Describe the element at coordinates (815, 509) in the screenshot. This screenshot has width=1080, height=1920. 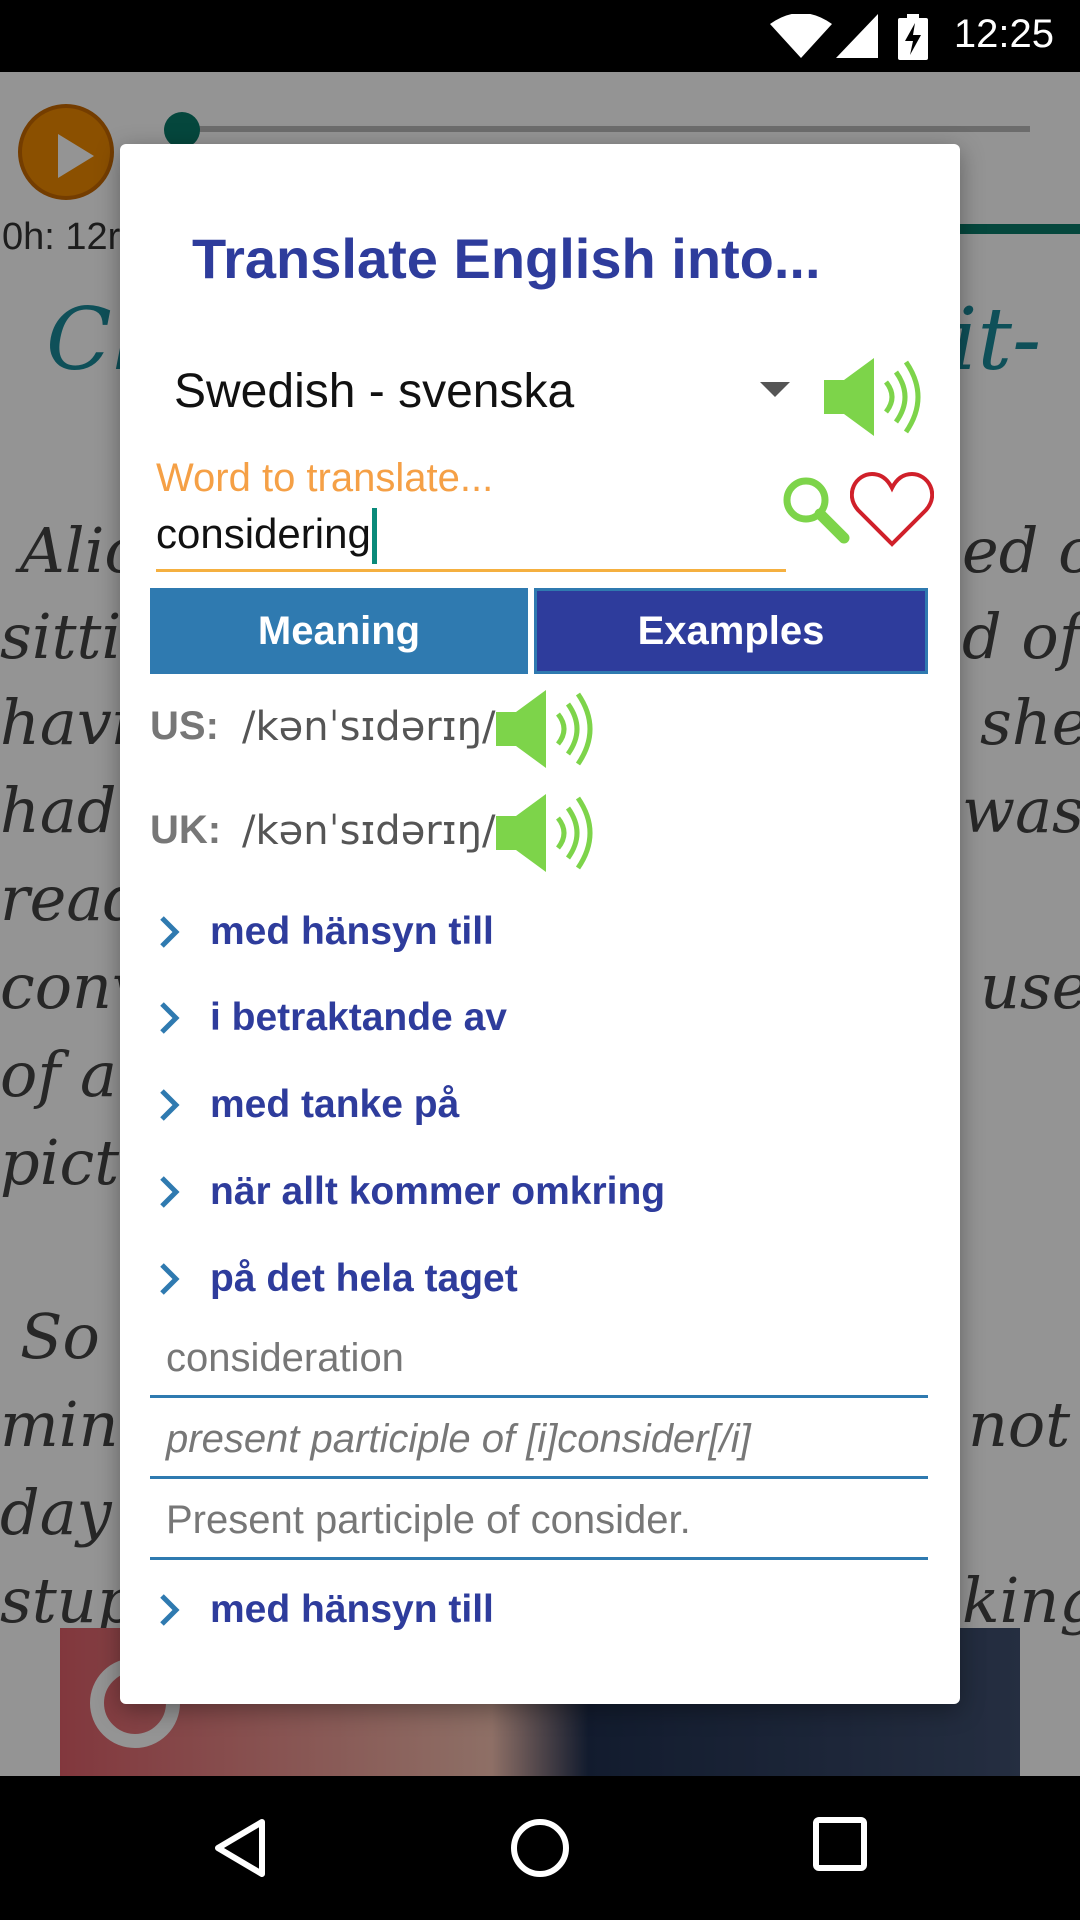
I see `search-icon` at that location.